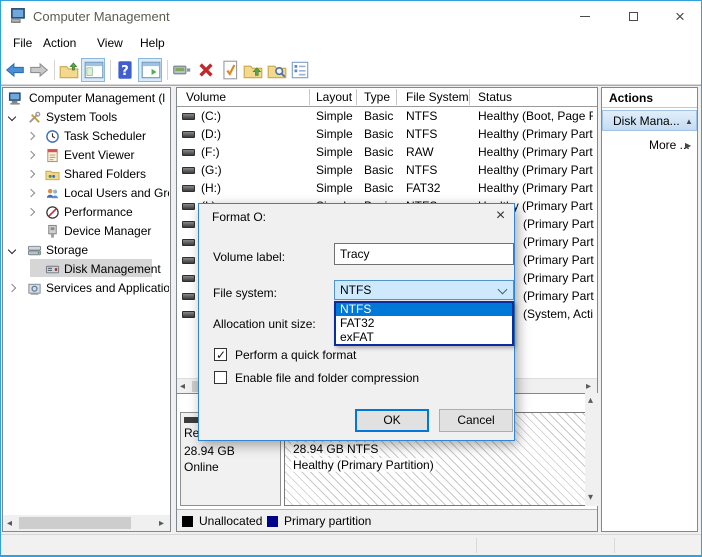 This screenshot has height=557, width=702. I want to click on tree-item-label: System Tools, so click(82, 117).